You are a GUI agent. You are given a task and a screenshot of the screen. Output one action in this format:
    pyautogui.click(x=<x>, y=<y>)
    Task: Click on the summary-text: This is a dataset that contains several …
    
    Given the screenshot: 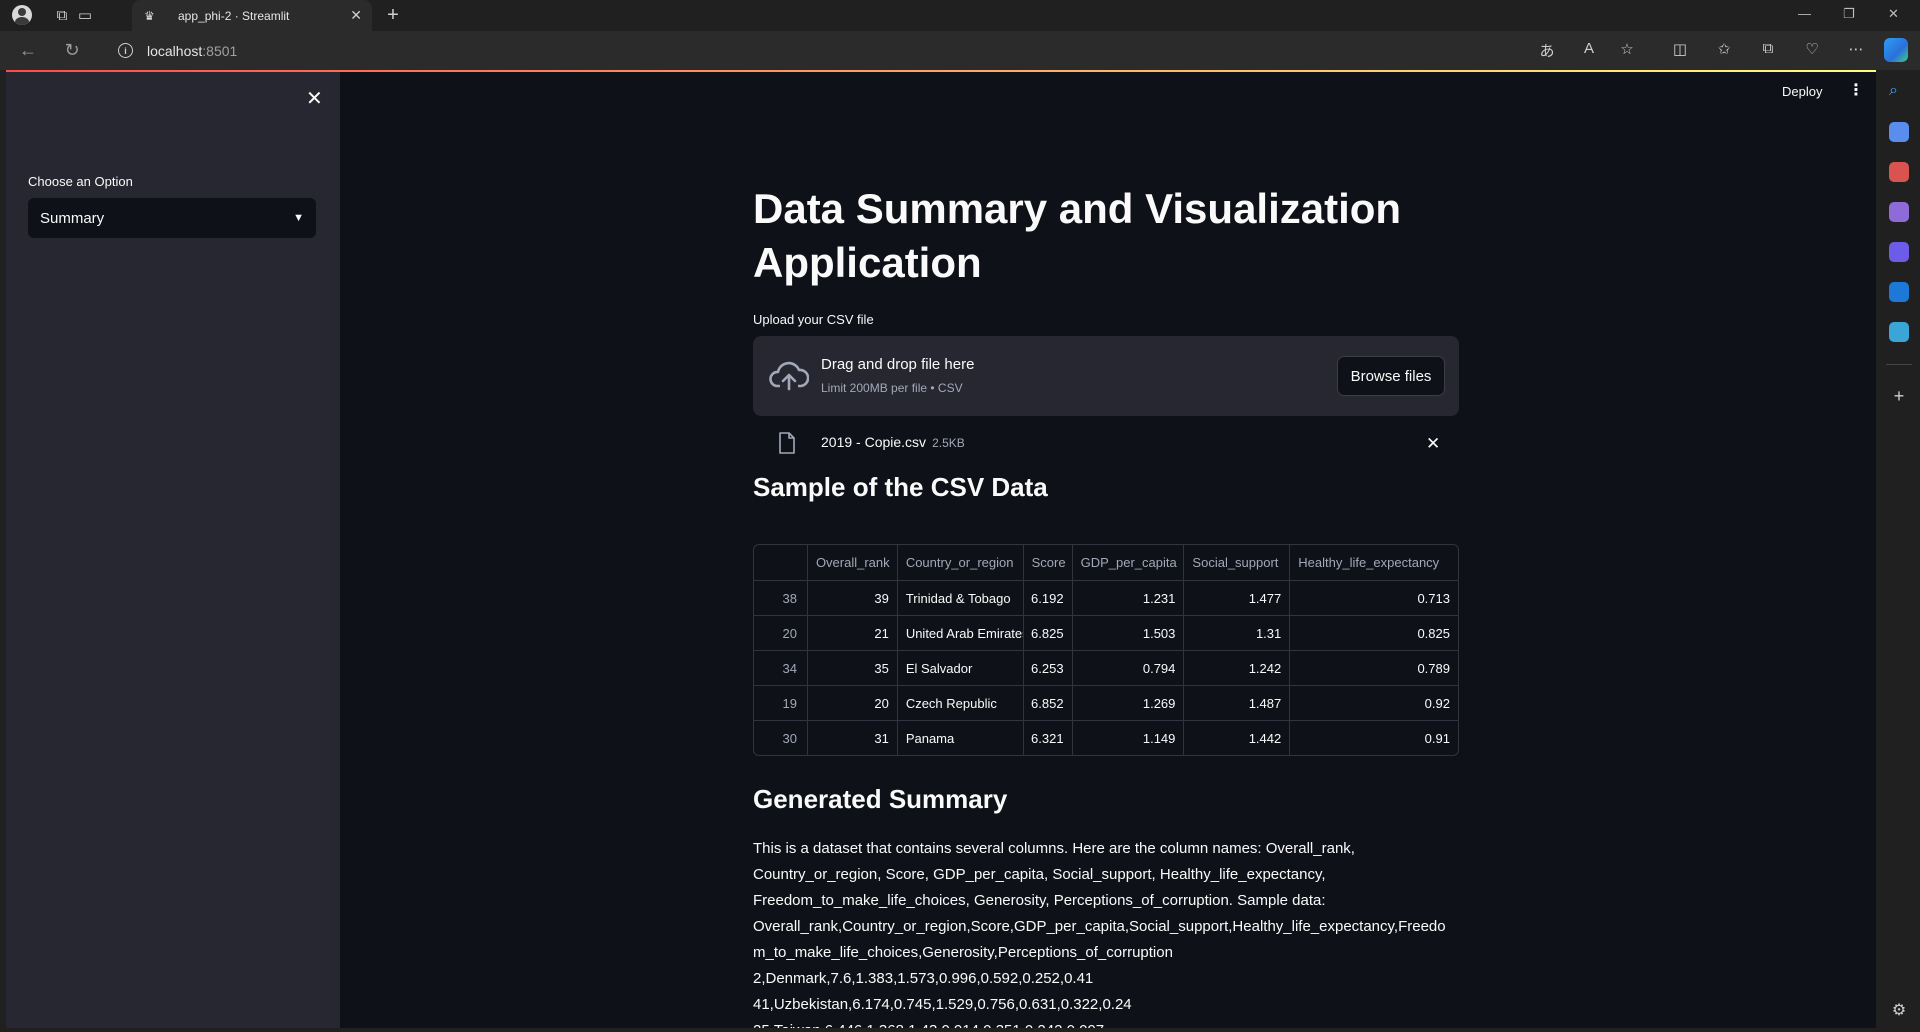 What is the action you would take?
    pyautogui.click(x=1099, y=934)
    